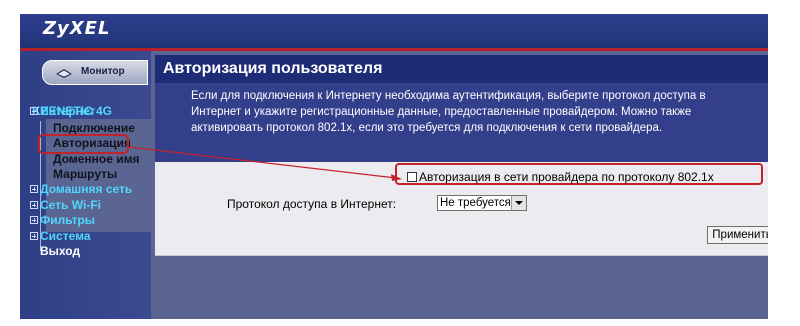 This screenshot has width=800, height=326. What do you see at coordinates (262, 162) in the screenshot?
I see `arrow-line` at bounding box center [262, 162].